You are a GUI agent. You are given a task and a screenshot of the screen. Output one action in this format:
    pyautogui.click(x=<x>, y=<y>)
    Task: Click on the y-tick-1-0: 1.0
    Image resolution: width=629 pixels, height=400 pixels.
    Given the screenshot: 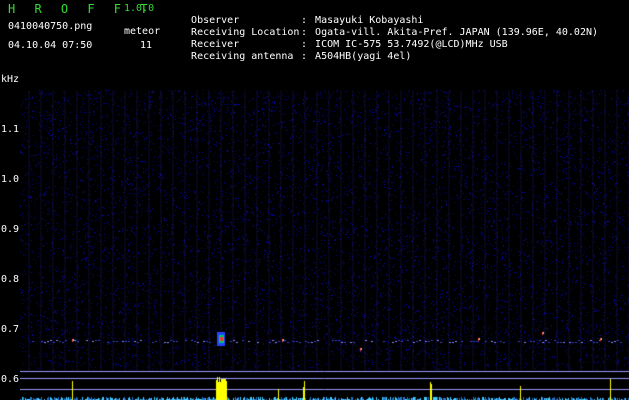 What is the action you would take?
    pyautogui.click(x=10, y=179)
    